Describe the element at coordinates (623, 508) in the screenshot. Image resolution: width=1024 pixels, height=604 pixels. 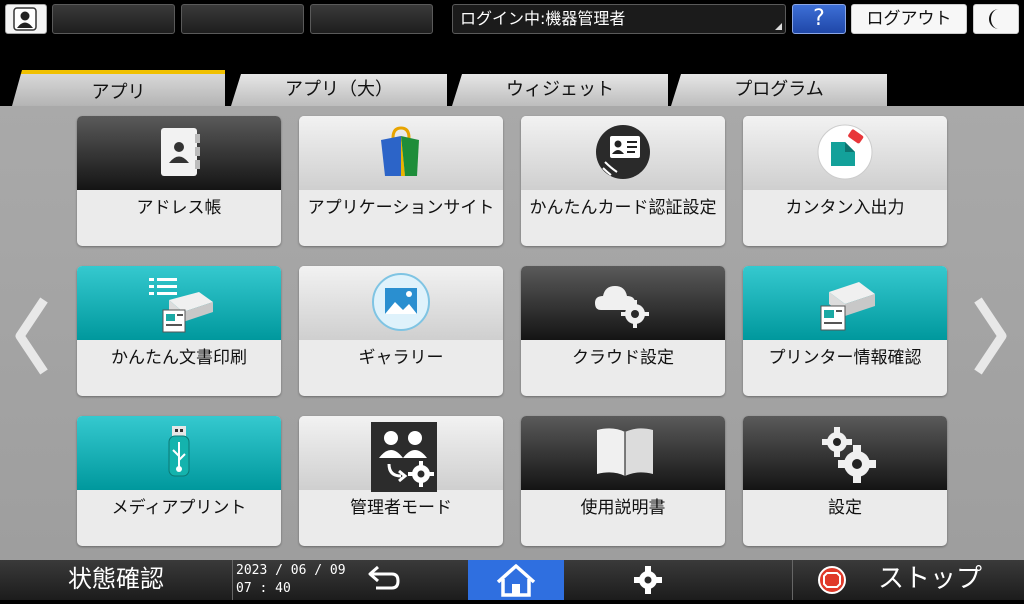
I see `app-tile-label: 使用説明書` at that location.